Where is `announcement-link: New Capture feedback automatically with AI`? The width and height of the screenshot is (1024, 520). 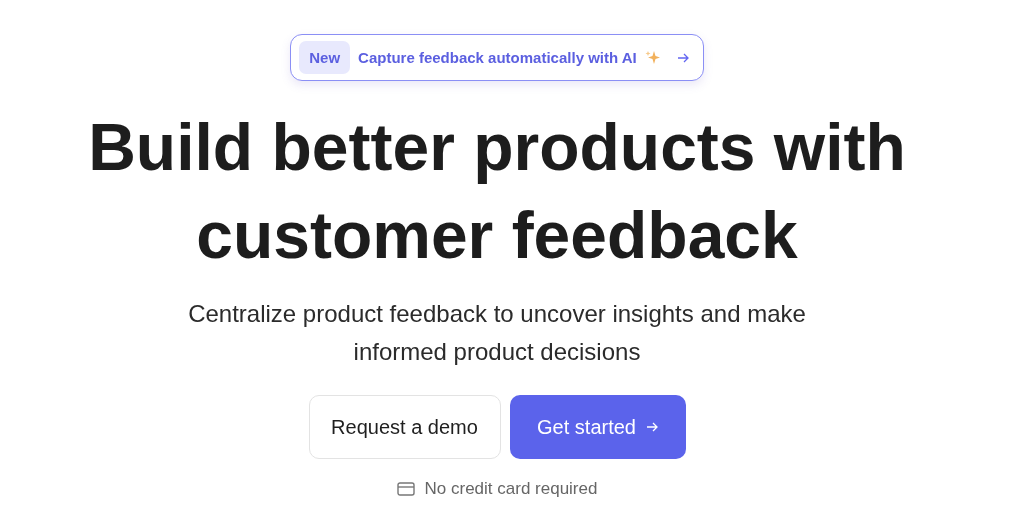
announcement-link: New Capture feedback automatically with AI is located at coordinates (497, 57).